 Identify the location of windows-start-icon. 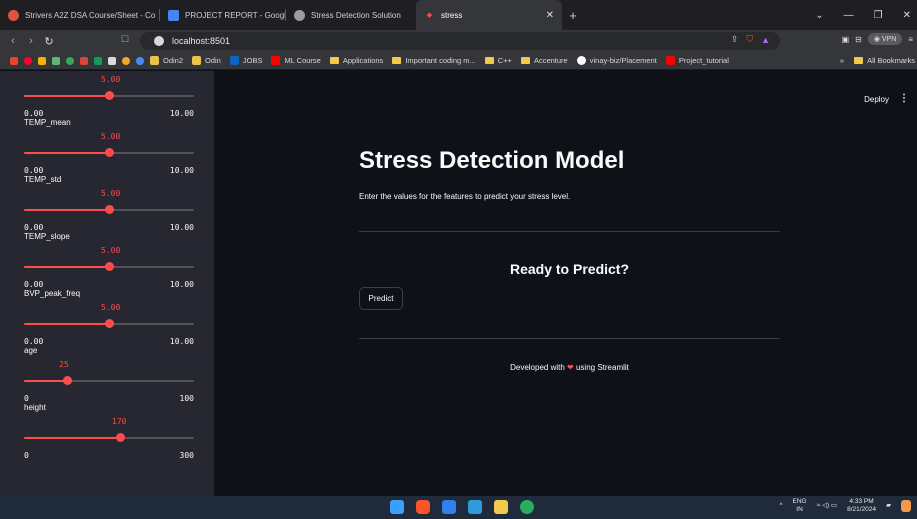
(397, 507).